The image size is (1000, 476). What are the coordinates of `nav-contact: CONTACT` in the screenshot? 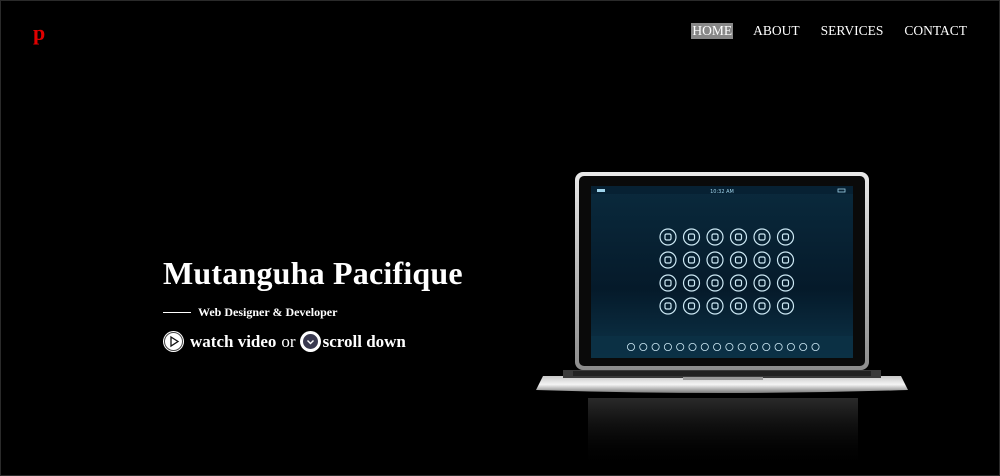 It's located at (935, 31).